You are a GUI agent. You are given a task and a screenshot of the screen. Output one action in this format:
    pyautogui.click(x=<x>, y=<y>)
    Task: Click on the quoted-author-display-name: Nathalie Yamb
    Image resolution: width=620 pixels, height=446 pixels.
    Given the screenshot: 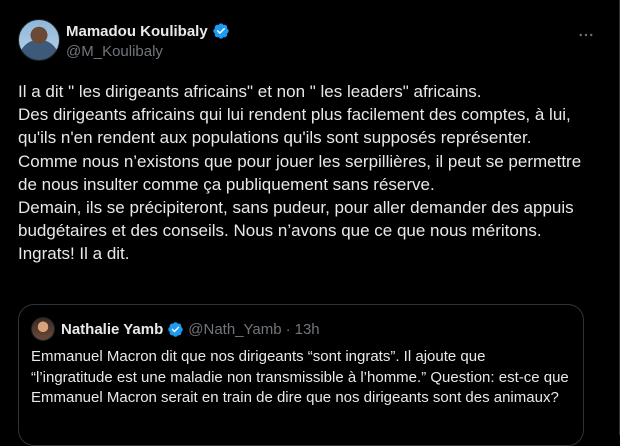 What is the action you would take?
    pyautogui.click(x=112, y=329)
    